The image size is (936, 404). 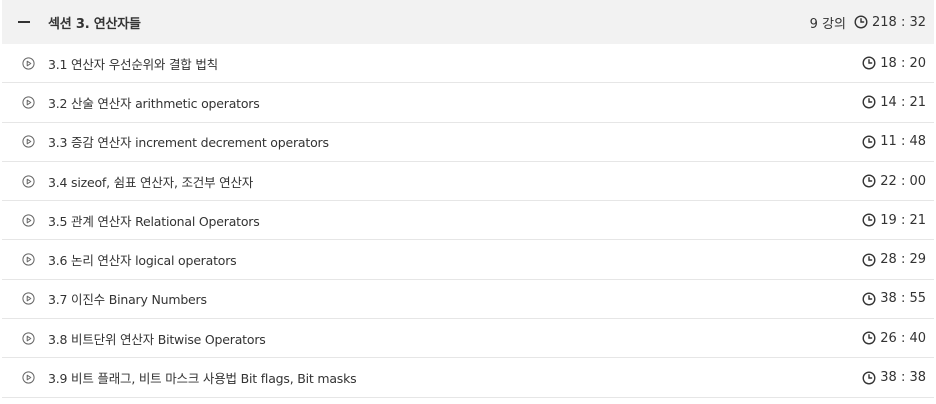 I want to click on lecture-row: 3.5 관계 연산자 Relational Operators 19 : 21, so click(x=468, y=221).